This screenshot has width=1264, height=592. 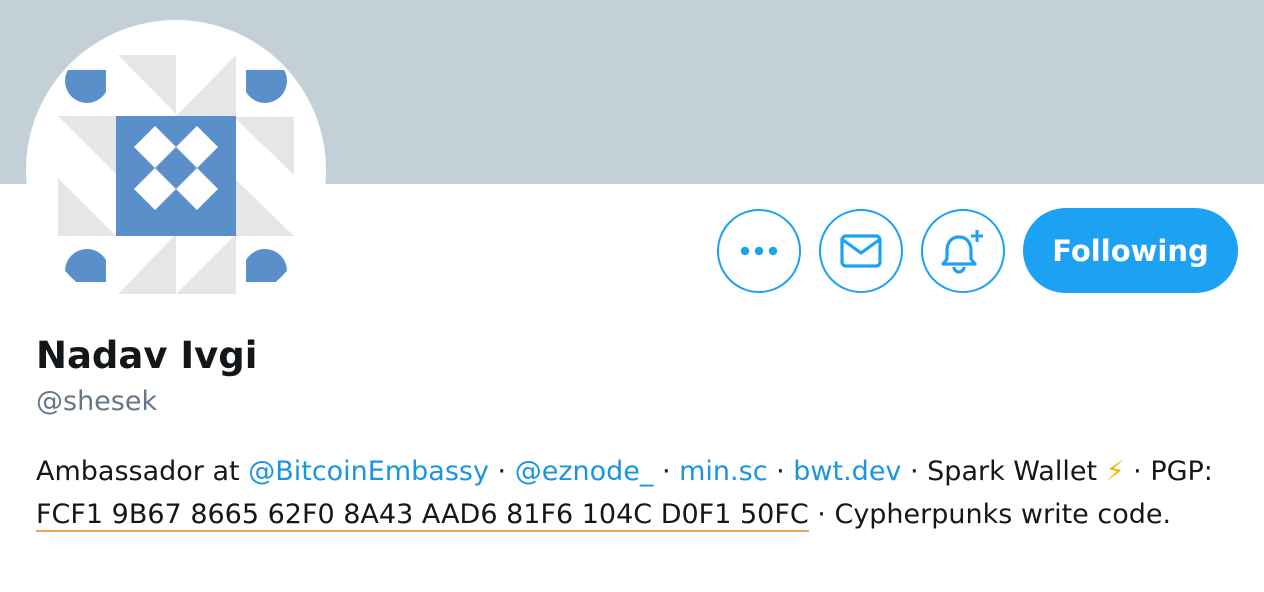 I want to click on mention-link-eznode: @eznode_, so click(x=584, y=471).